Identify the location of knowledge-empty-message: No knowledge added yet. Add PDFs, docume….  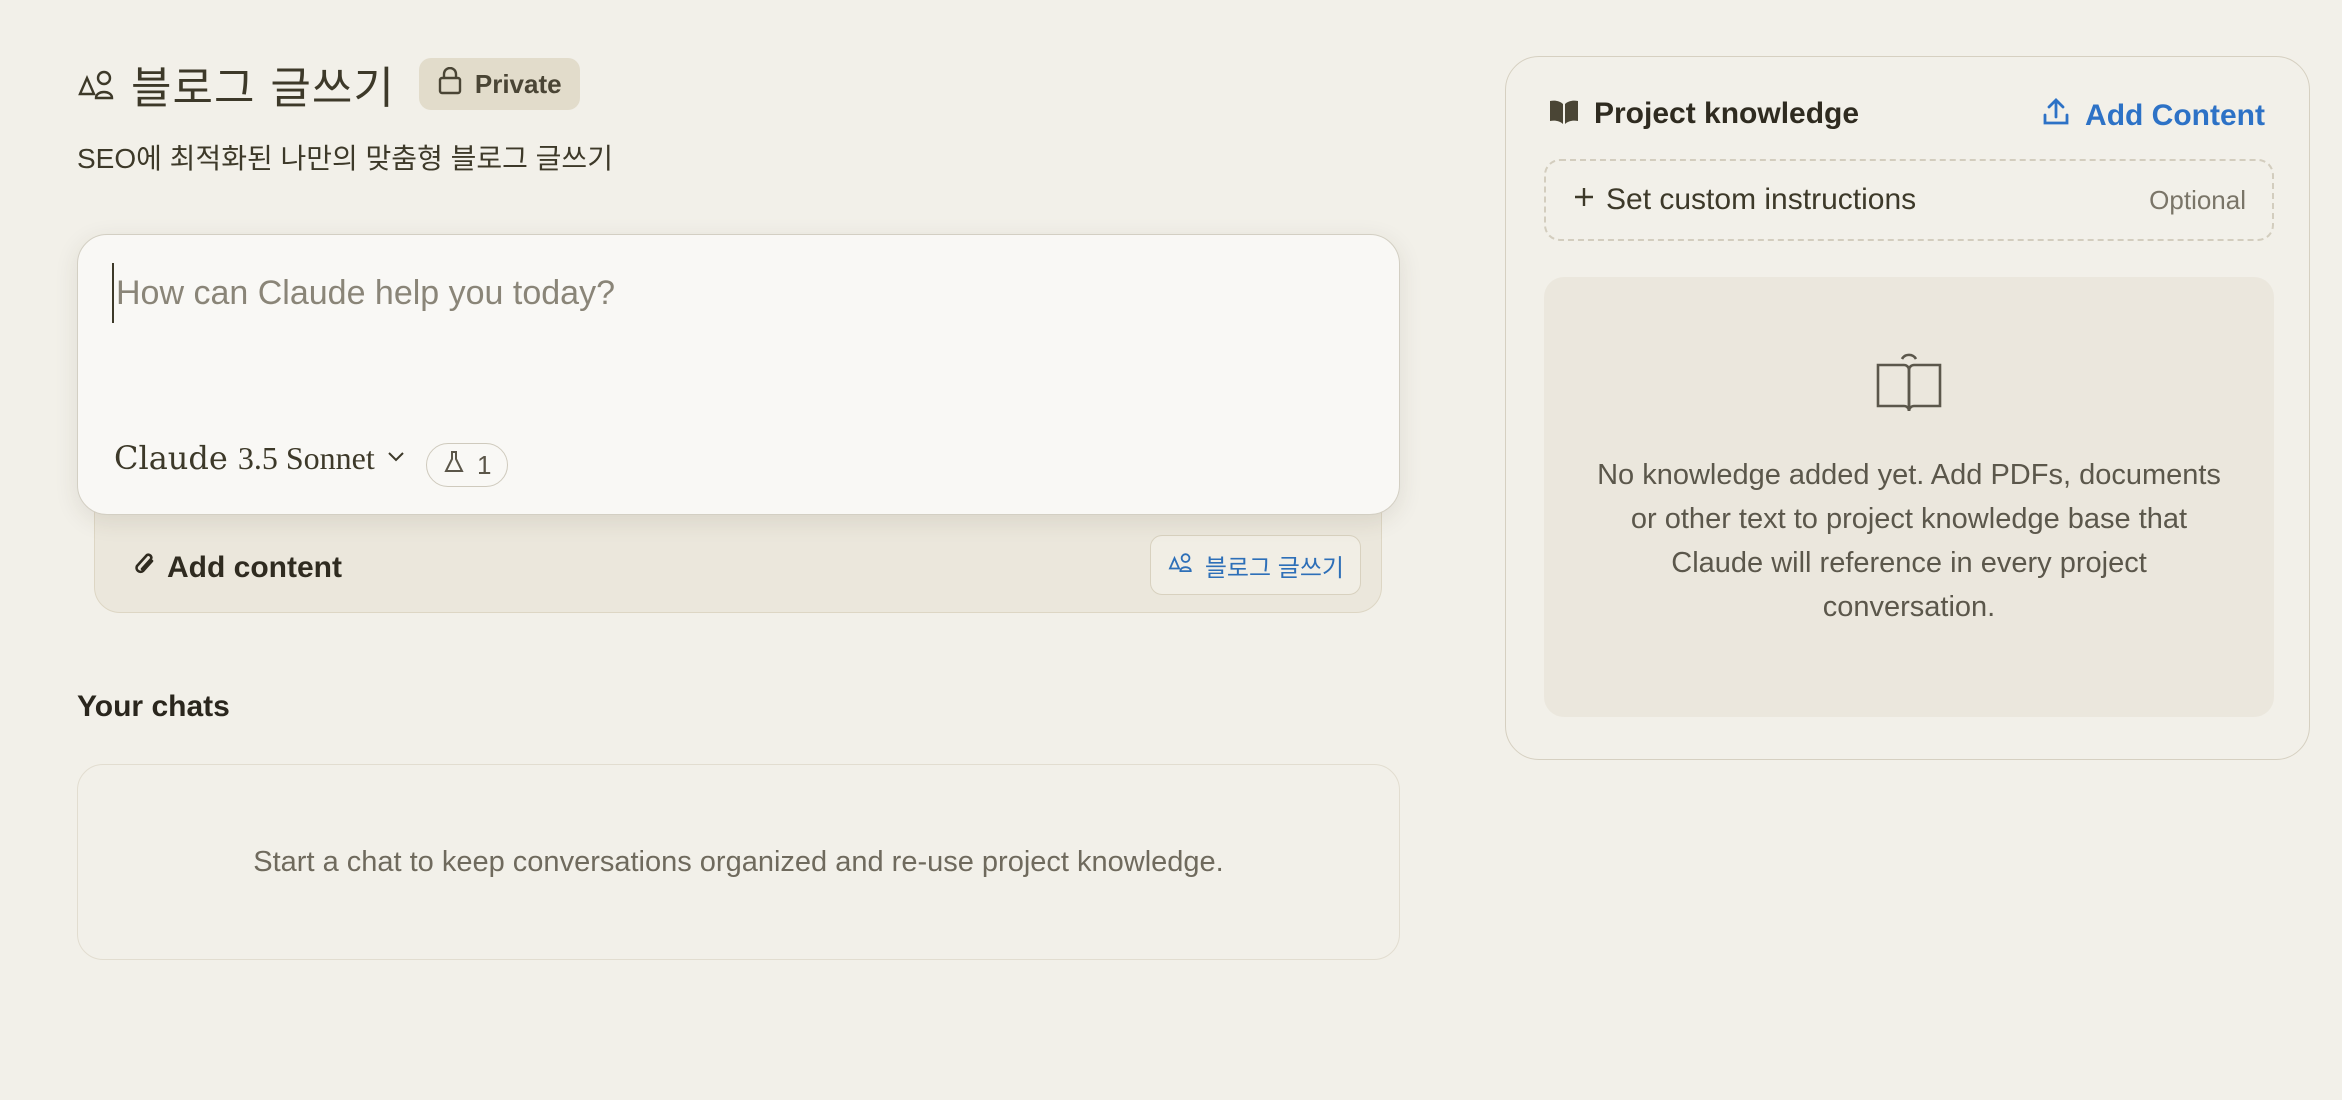
(1909, 541).